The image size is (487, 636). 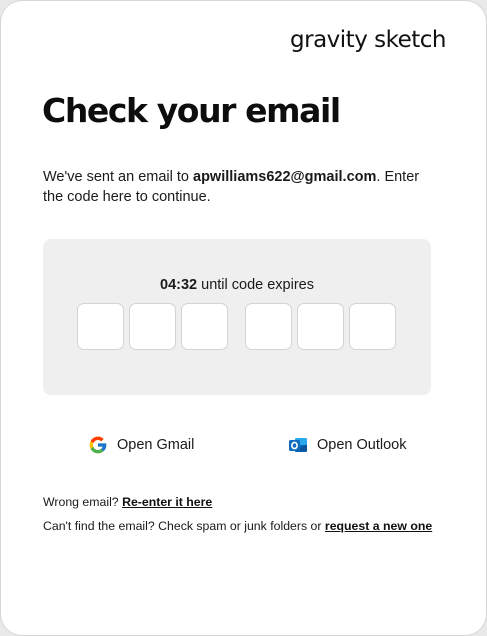 What do you see at coordinates (298, 445) in the screenshot?
I see `outlook-icon` at bounding box center [298, 445].